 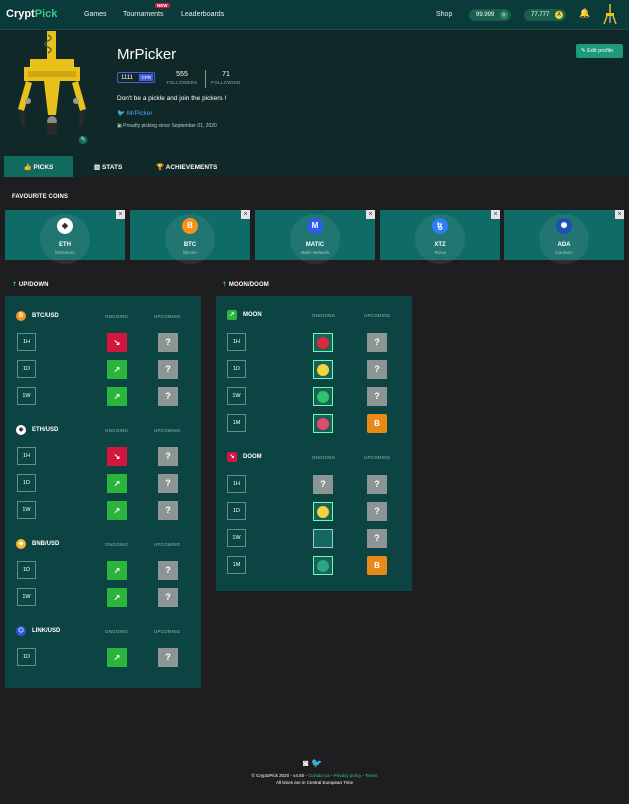 I want to click on coin-green-icon, so click(x=323, y=396).